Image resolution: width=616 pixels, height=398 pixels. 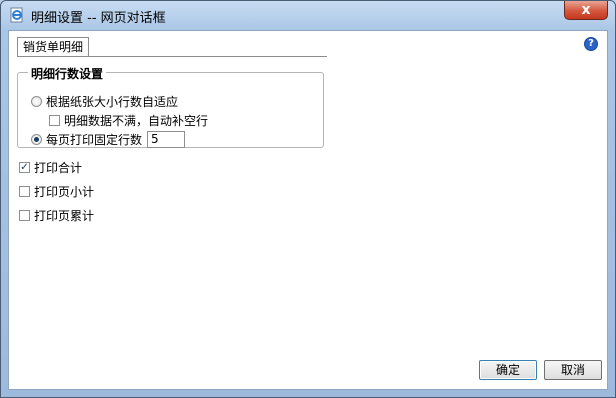 What do you see at coordinates (98, 18) in the screenshot?
I see `window-title: 明细设置 -- 网页对话框` at bounding box center [98, 18].